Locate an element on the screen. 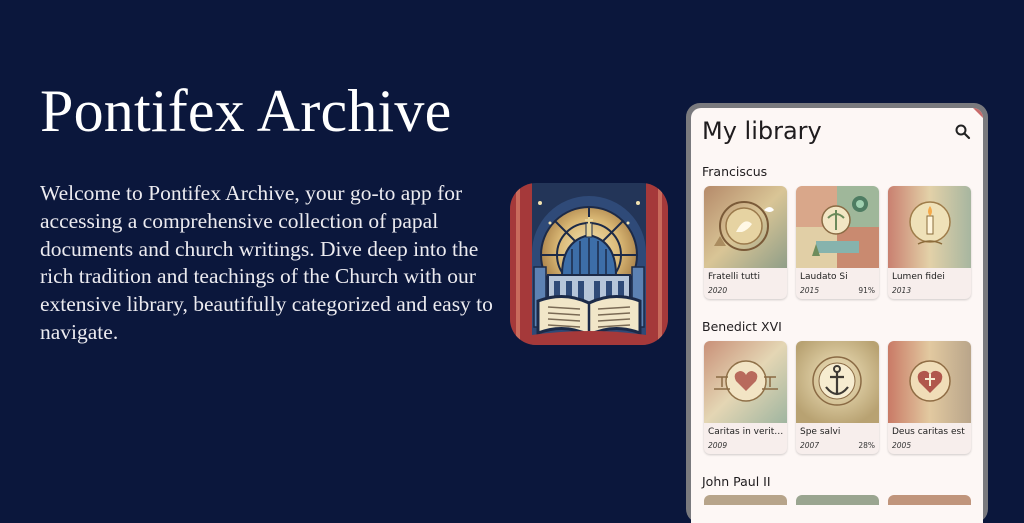  book-cover-dove-icon is located at coordinates (745, 227).